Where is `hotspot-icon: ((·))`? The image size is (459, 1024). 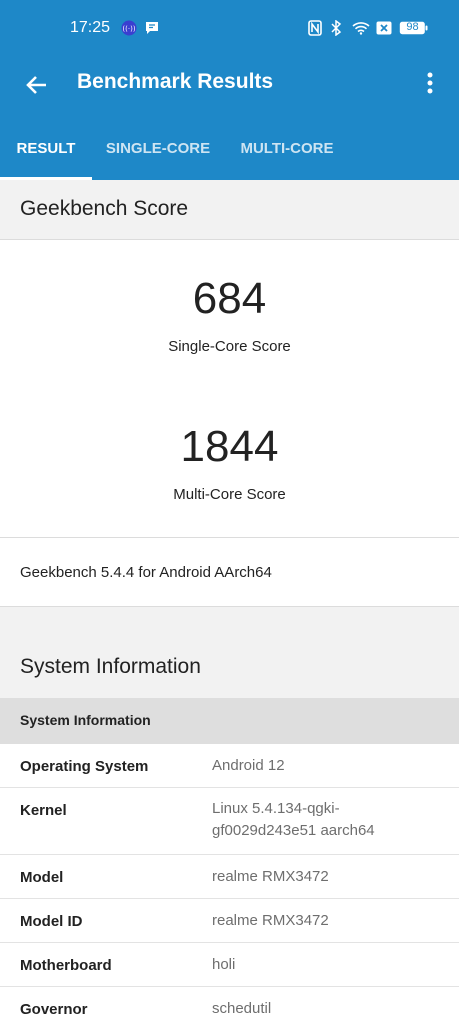 hotspot-icon: ((·)) is located at coordinates (129, 28).